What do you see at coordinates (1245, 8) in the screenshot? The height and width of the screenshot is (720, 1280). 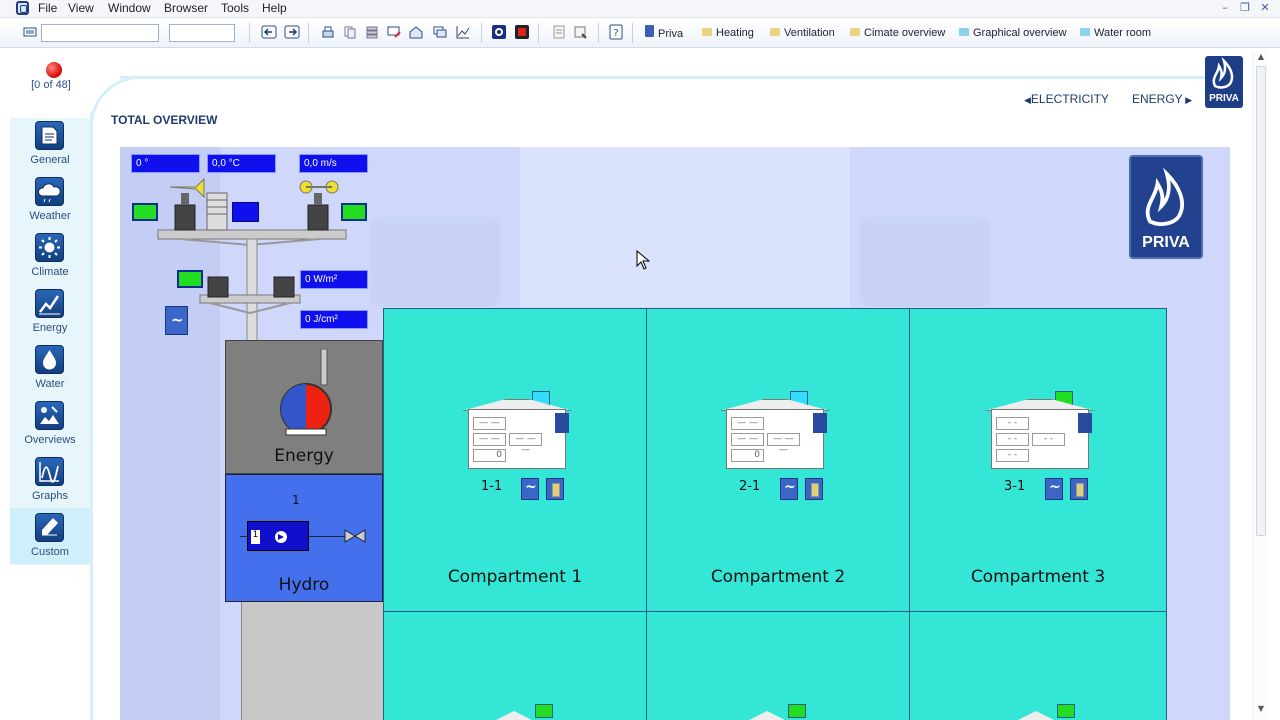 I see `restore-icon: ❐` at bounding box center [1245, 8].